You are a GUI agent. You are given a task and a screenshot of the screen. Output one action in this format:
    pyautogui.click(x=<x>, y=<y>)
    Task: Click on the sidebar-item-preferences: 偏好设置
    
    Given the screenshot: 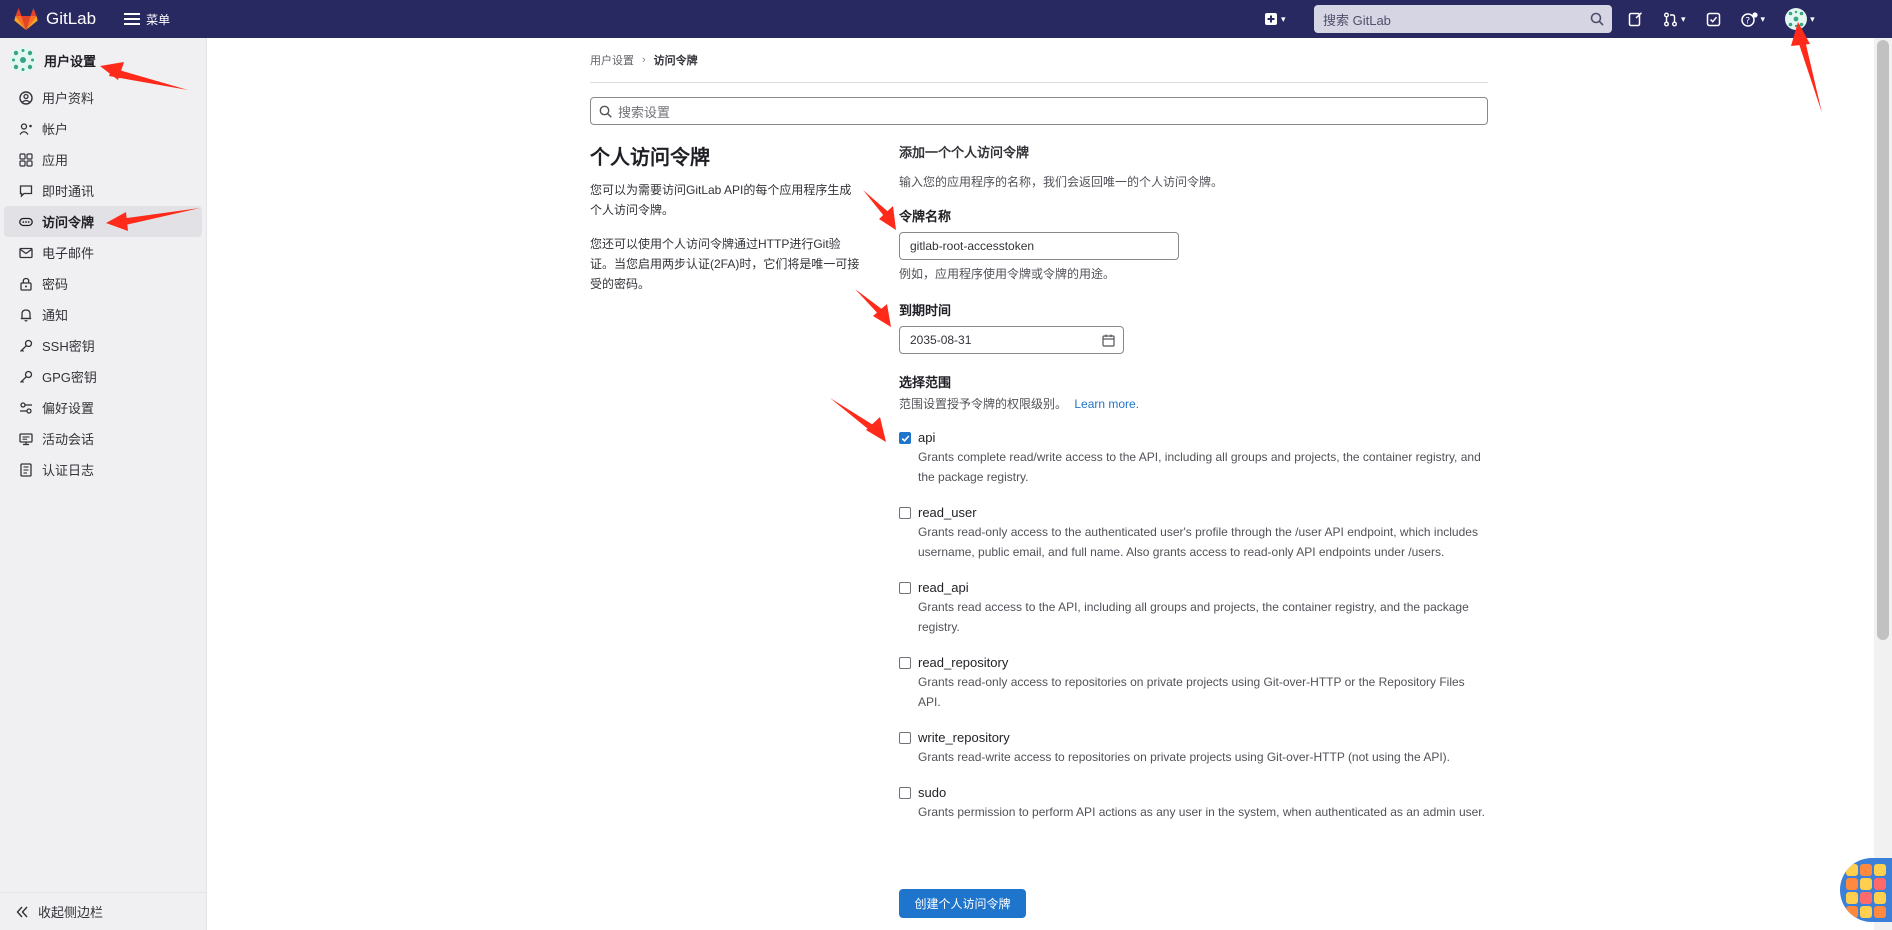 What is the action you would take?
    pyautogui.click(x=103, y=407)
    